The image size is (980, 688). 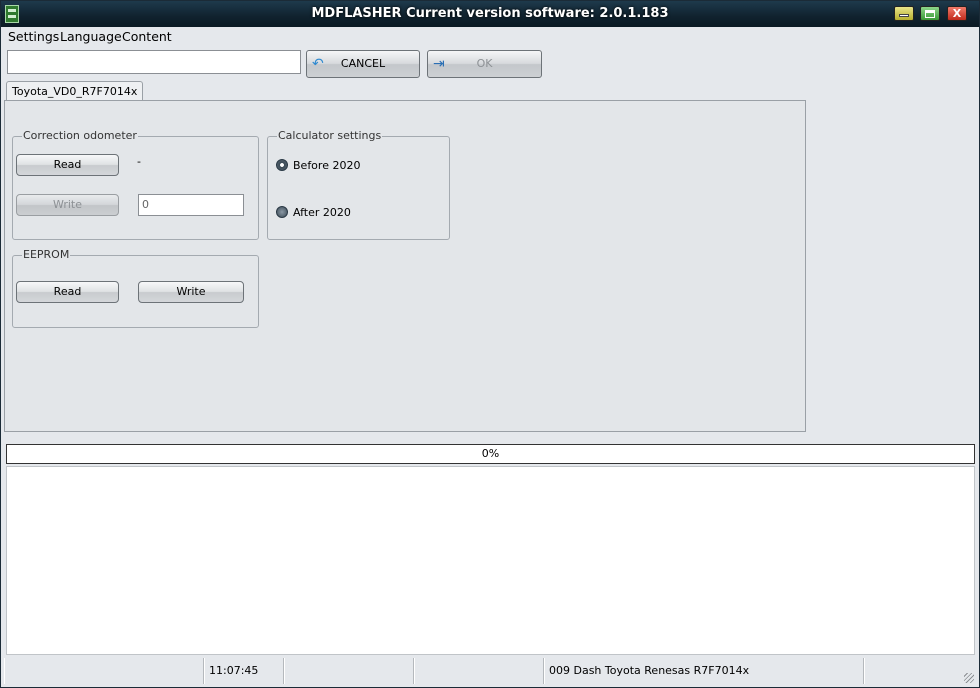 What do you see at coordinates (969, 678) in the screenshot?
I see `resize-grip-icon` at bounding box center [969, 678].